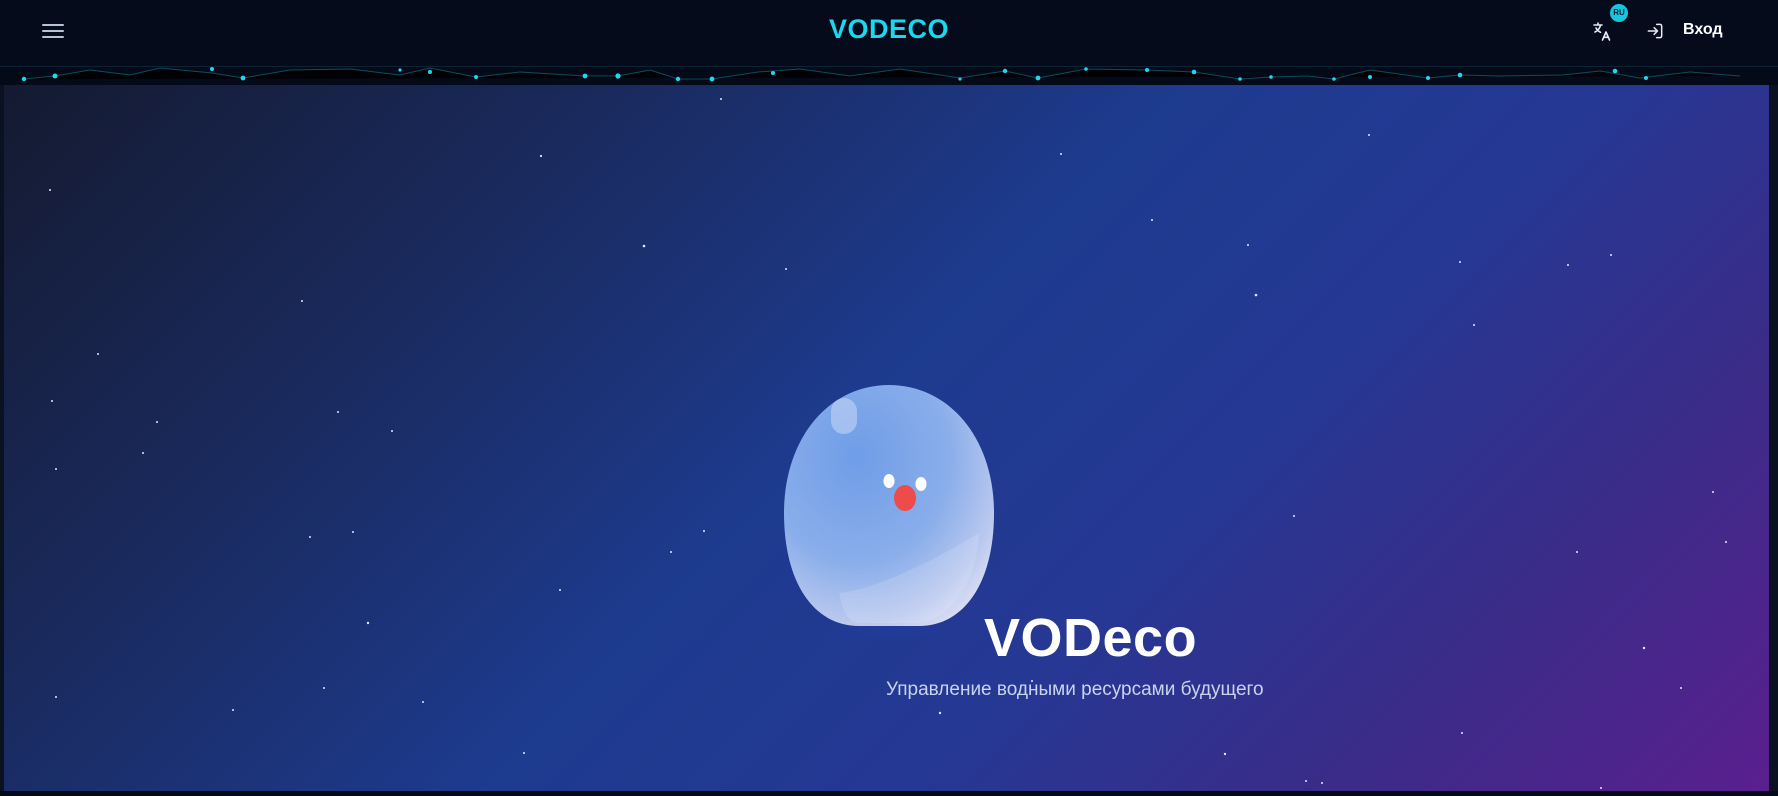 The width and height of the screenshot is (1778, 796). Describe the element at coordinates (881, 74) in the screenshot. I see `network-decoration` at that location.